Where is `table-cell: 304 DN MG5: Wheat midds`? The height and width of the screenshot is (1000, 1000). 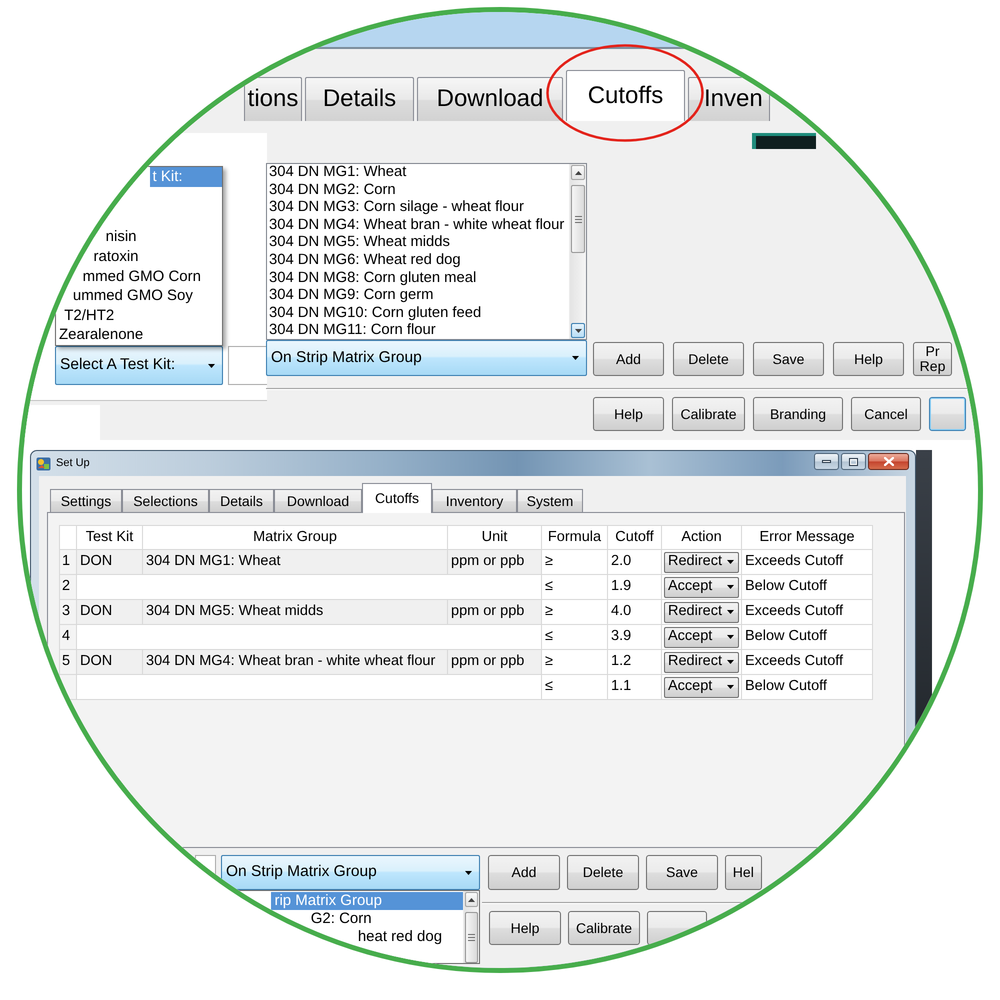
table-cell: 304 DN MG5: Wheat midds is located at coordinates (295, 612).